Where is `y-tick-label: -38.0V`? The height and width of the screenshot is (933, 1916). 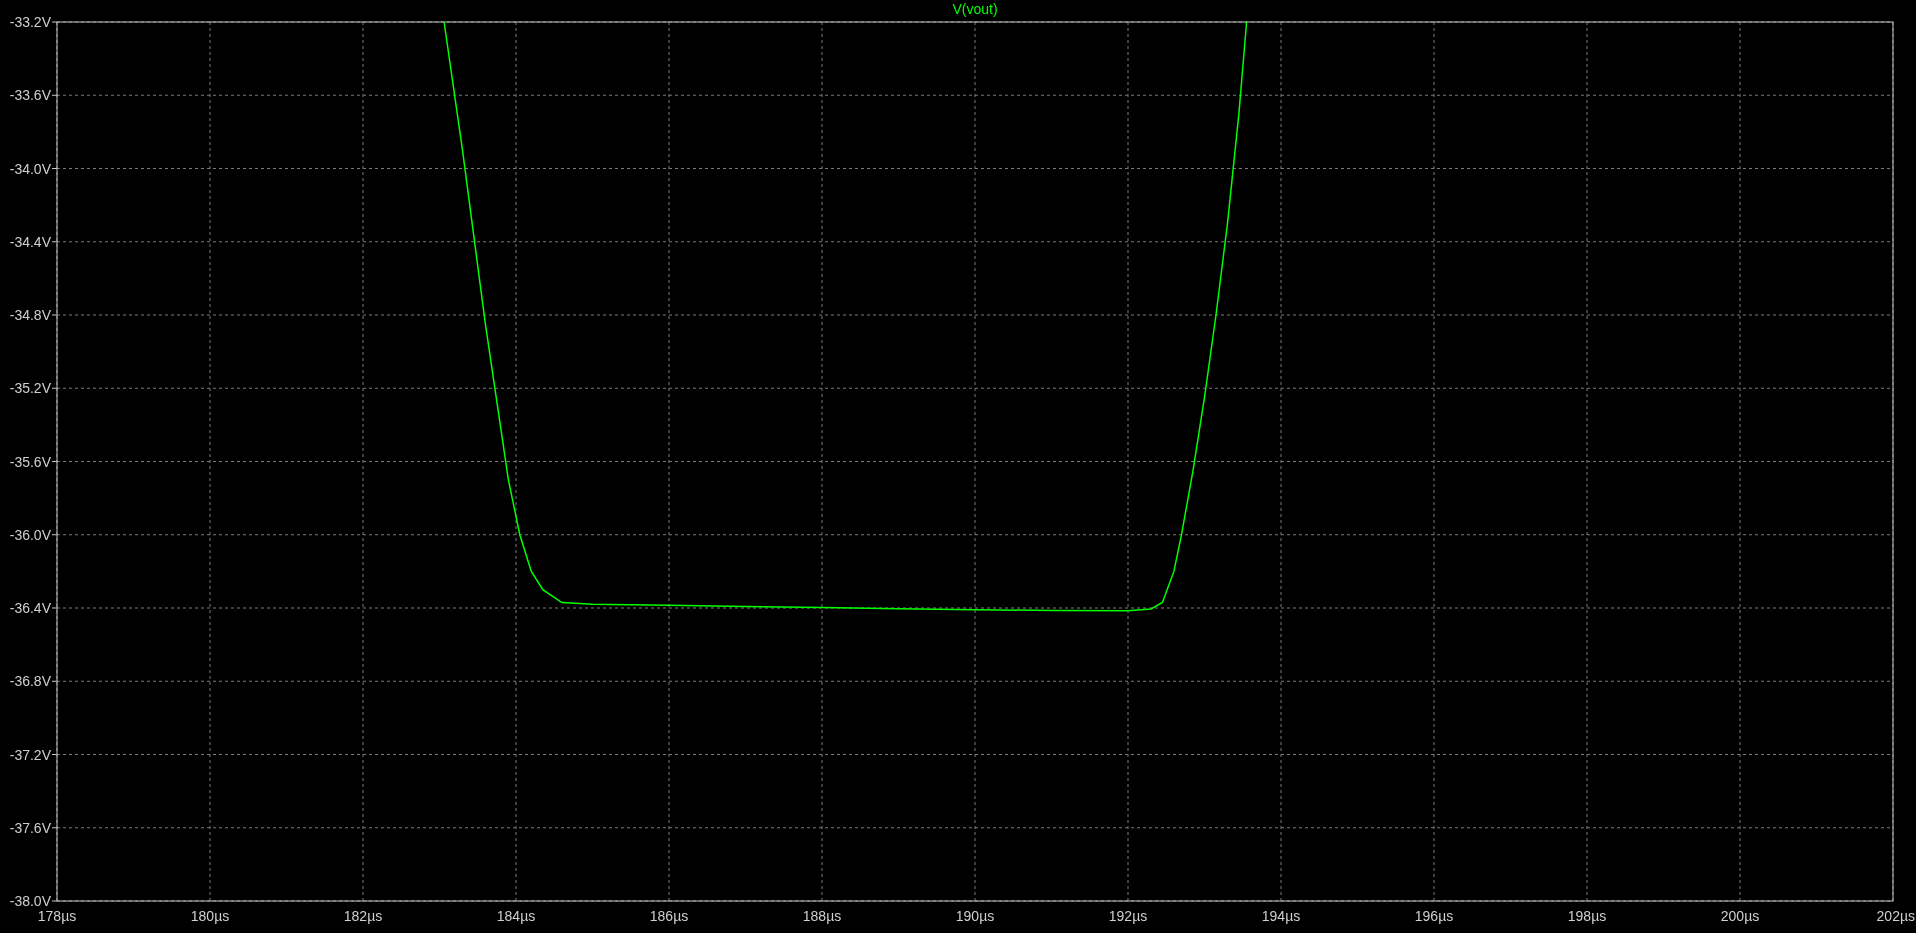 y-tick-label: -38.0V is located at coordinates (30, 901).